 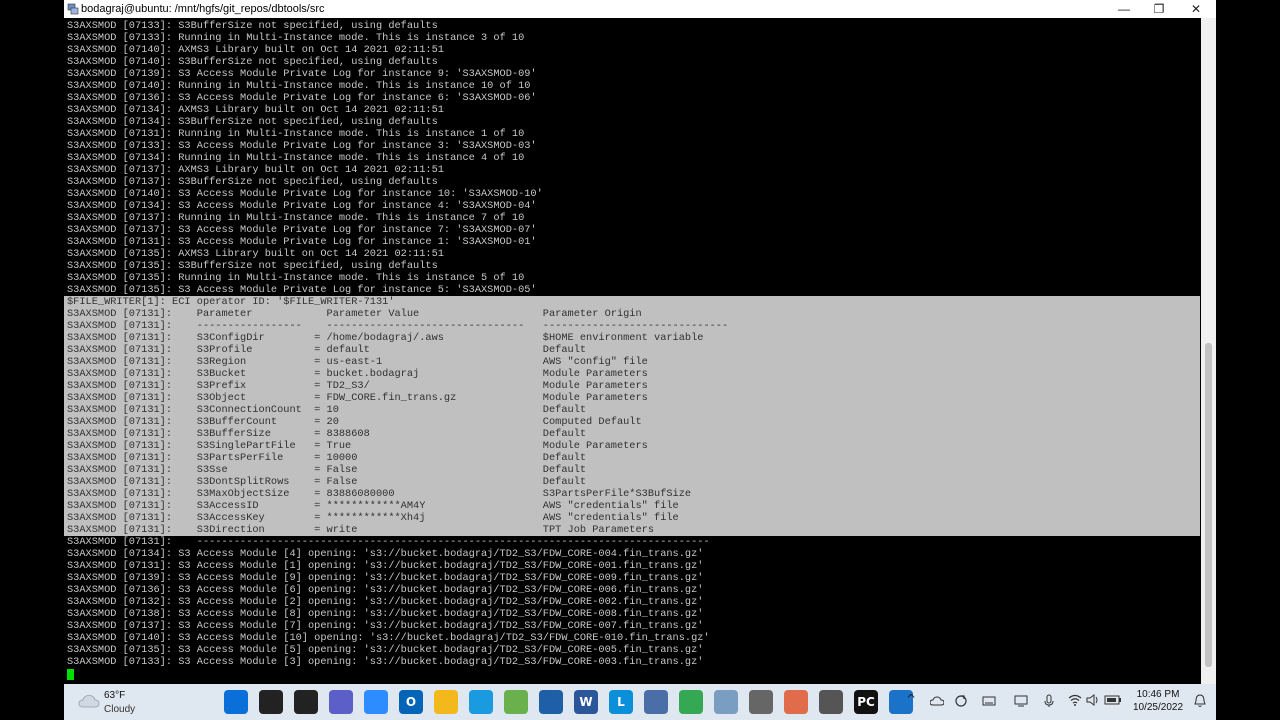 What do you see at coordinates (911, 699) in the screenshot?
I see `tray-overflow-chevron: ^` at bounding box center [911, 699].